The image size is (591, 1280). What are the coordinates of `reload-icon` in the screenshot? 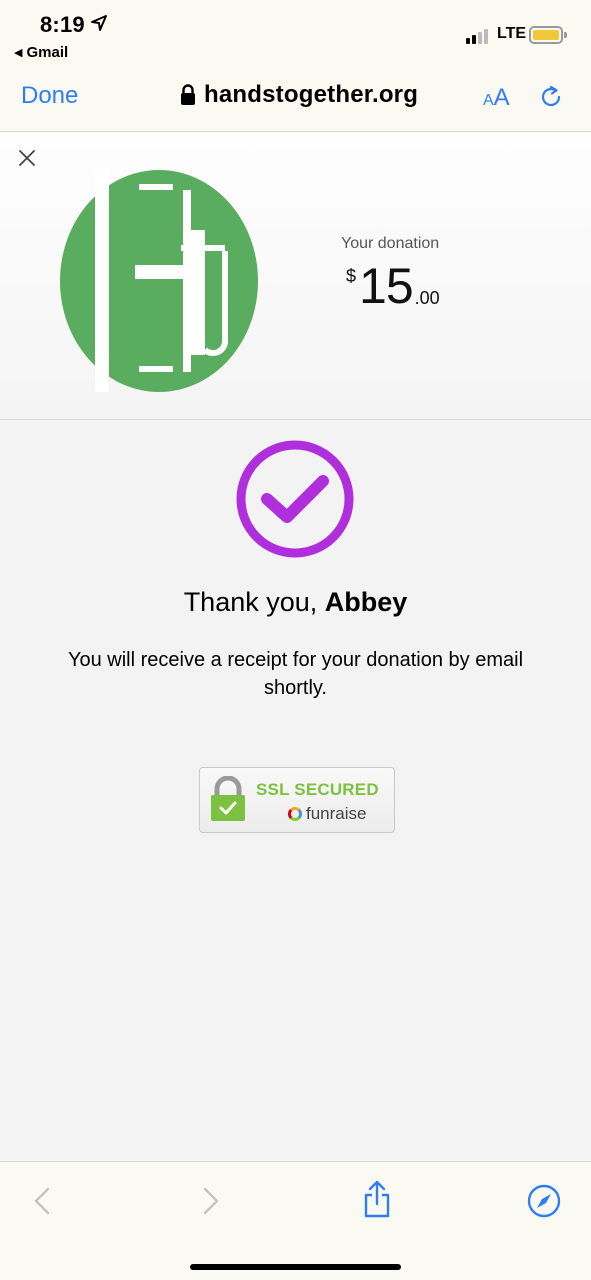 It's located at (551, 97).